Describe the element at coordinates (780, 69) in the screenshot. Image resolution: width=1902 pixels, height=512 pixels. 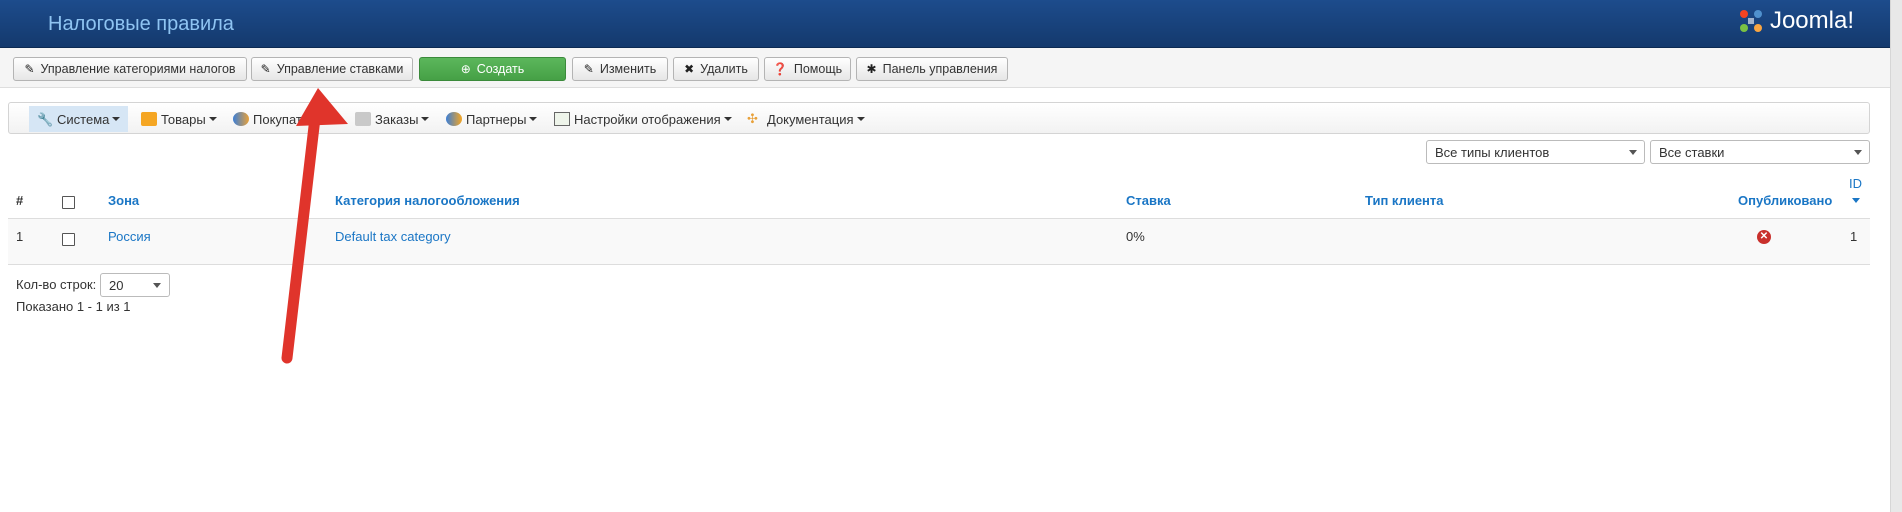
I see `question-icon: ❓` at that location.